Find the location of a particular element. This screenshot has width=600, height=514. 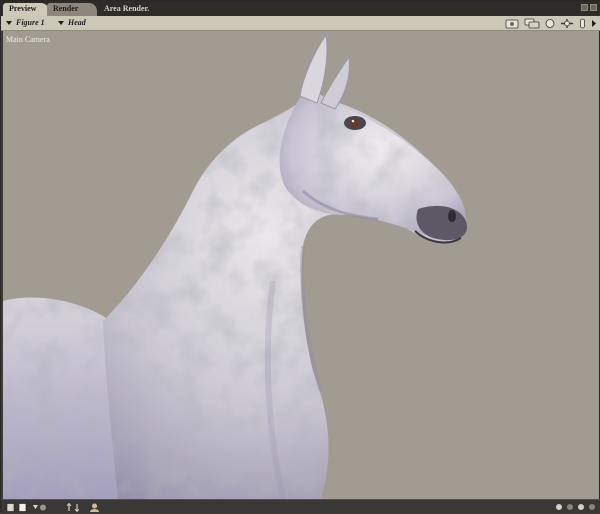

minimize-icon is located at coordinates (584, 7).